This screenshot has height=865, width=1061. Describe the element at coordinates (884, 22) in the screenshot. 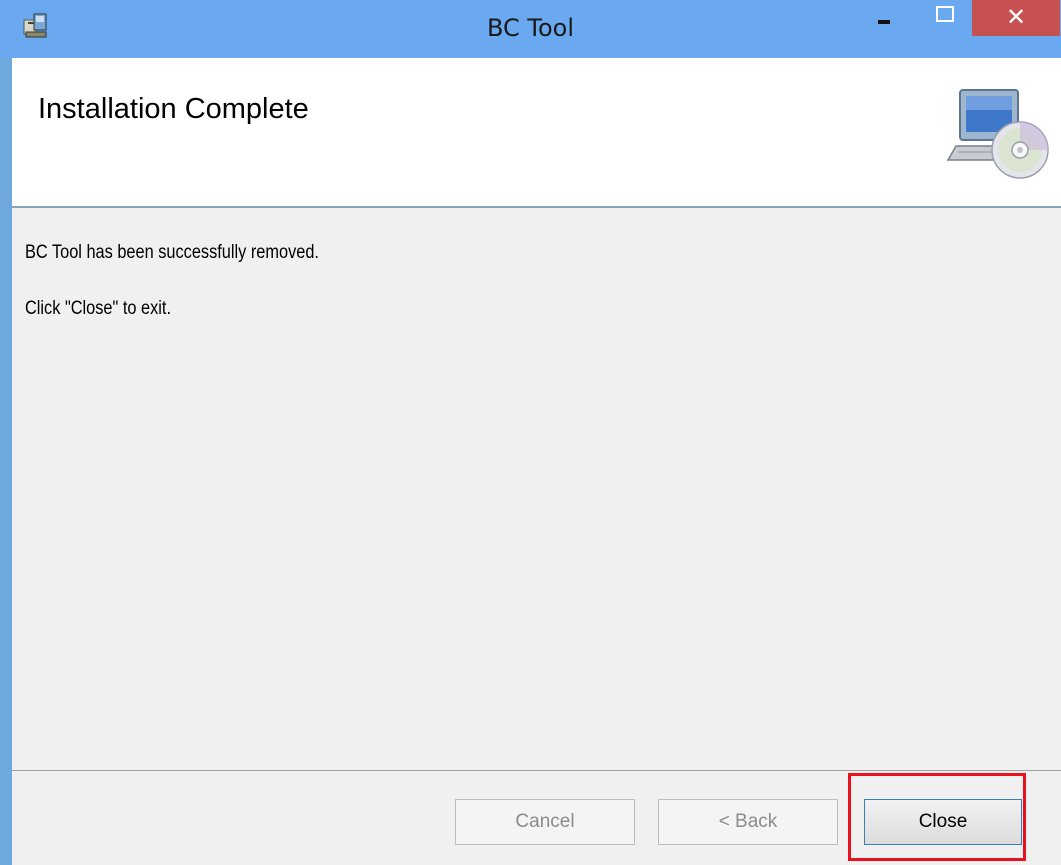

I see `minimize-icon` at that location.